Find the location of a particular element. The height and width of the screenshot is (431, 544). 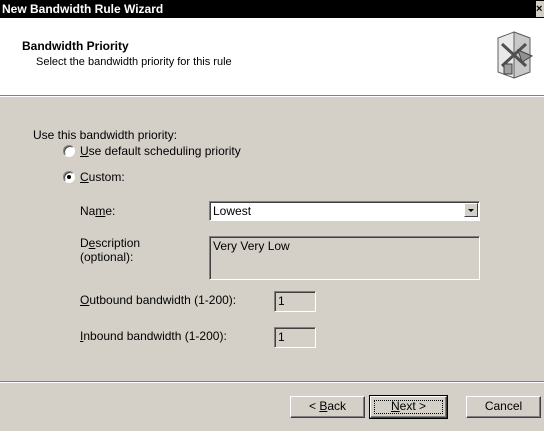

name-label: Name: is located at coordinates (98, 211).